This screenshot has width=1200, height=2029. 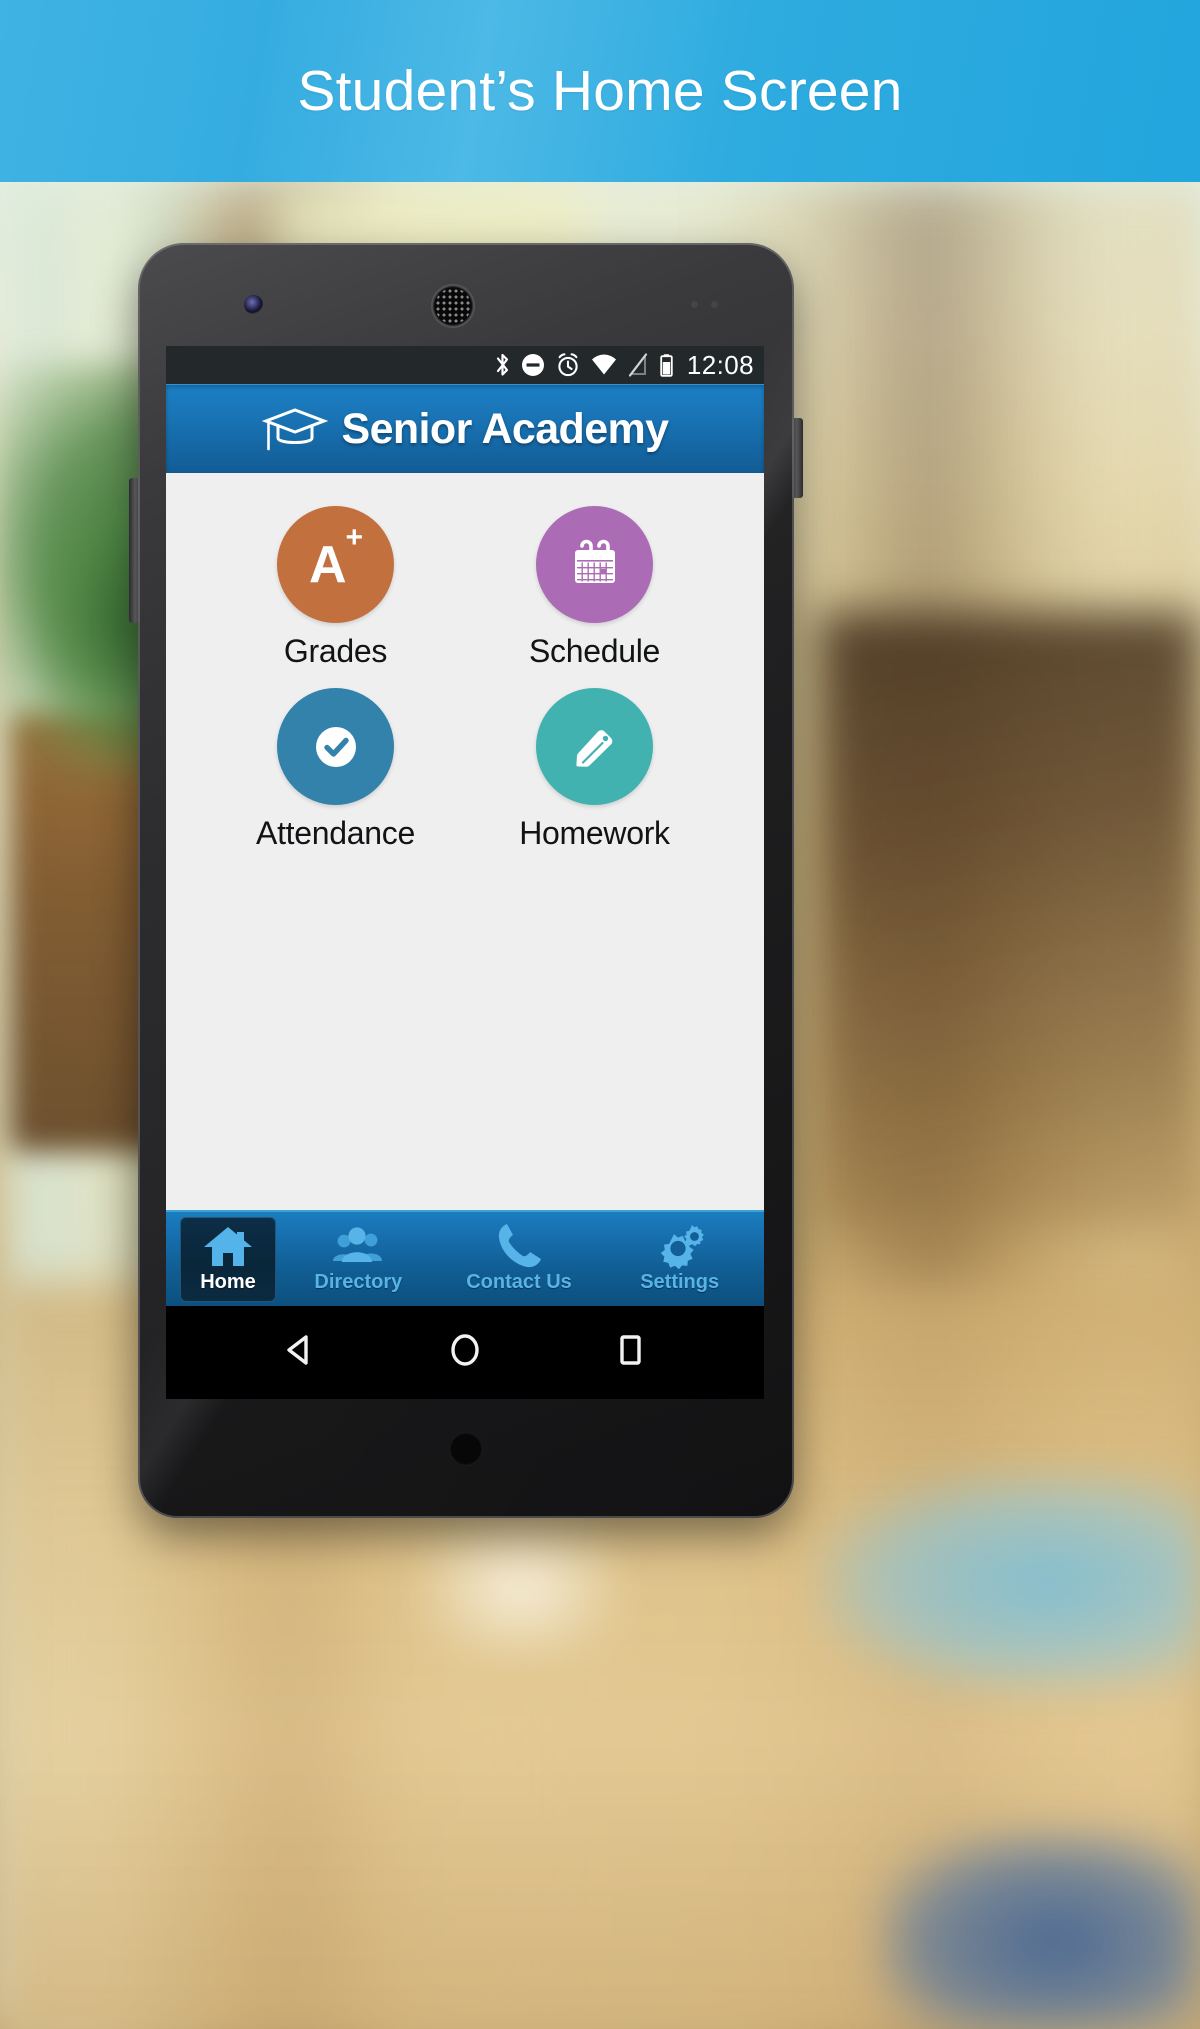 I want to click on earpiece-speaker-icon, so click(x=453, y=306).